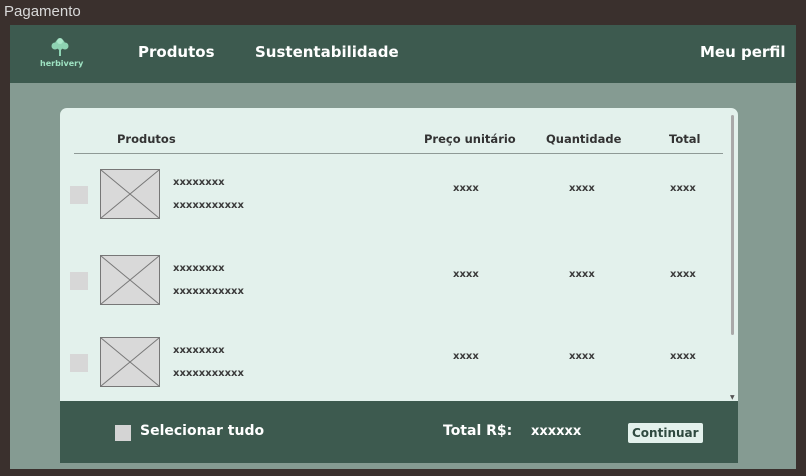 The width and height of the screenshot is (806, 476). Describe the element at coordinates (62, 63) in the screenshot. I see `logo-text: herbivery` at that location.